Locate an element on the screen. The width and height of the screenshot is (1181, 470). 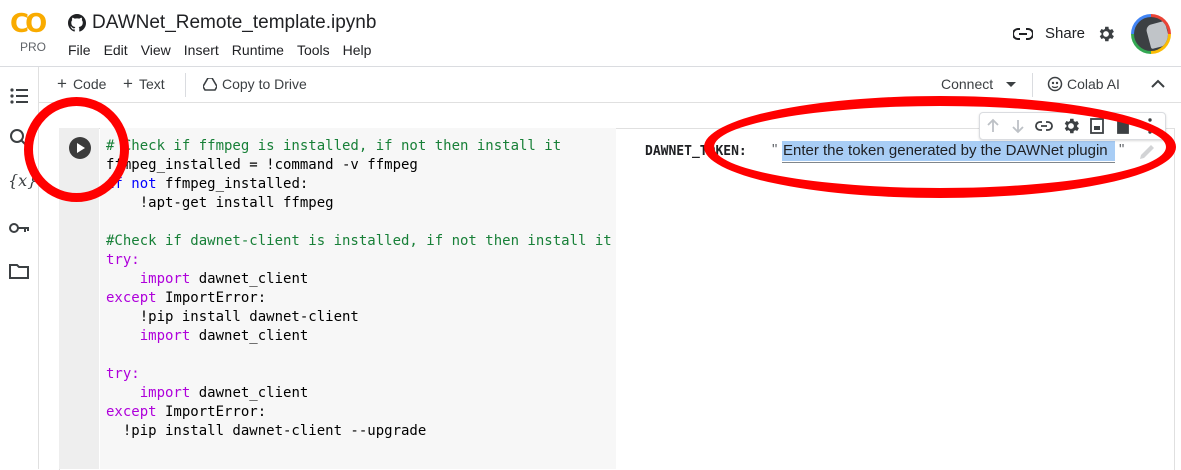
add-text-button: + Text is located at coordinates (144, 83).